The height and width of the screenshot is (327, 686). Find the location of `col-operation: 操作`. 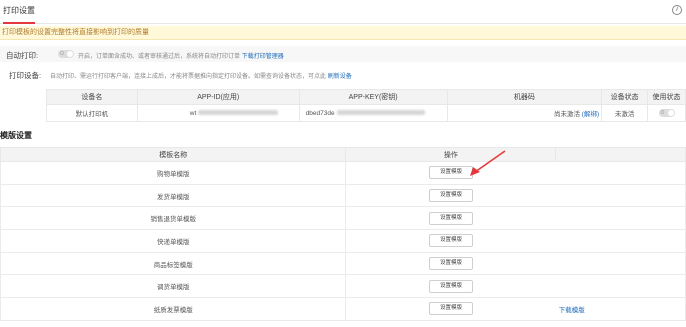

col-operation: 操作 is located at coordinates (451, 154).